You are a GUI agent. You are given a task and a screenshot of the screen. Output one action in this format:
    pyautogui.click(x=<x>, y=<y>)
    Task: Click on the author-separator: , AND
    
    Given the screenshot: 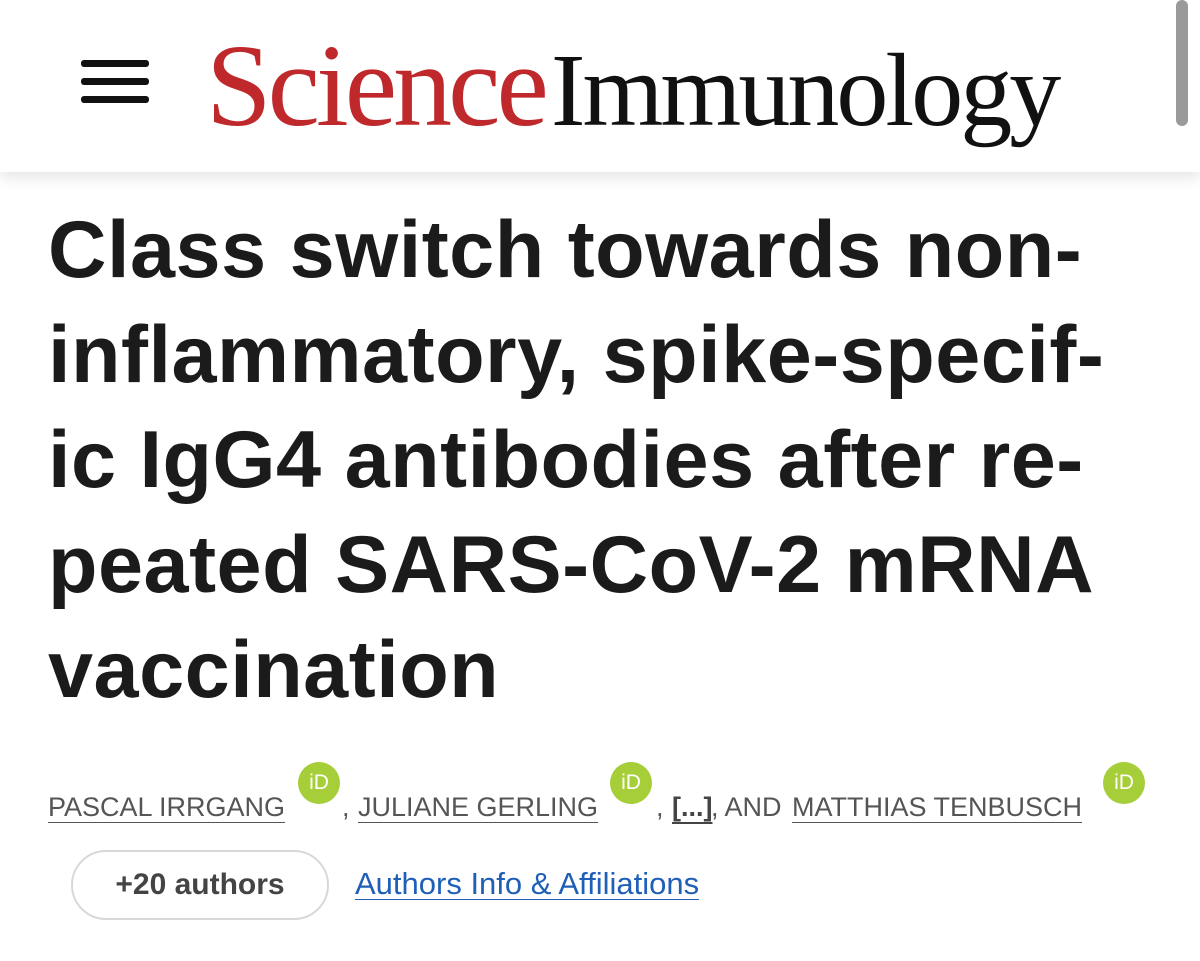 What is the action you would take?
    pyautogui.click(x=746, y=807)
    